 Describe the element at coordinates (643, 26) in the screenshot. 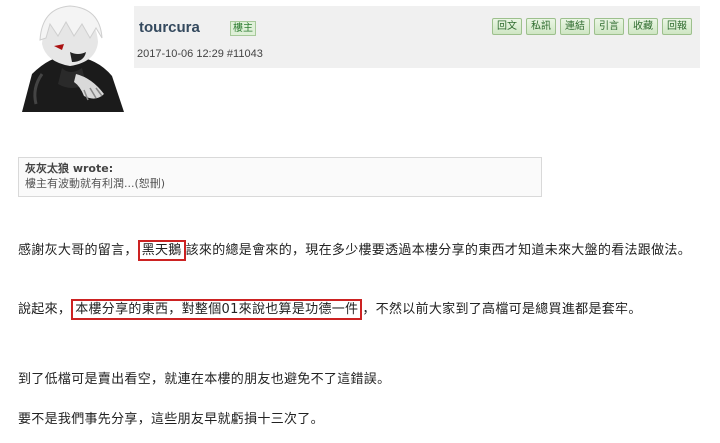

I see `bookmark-button: 收藏` at that location.